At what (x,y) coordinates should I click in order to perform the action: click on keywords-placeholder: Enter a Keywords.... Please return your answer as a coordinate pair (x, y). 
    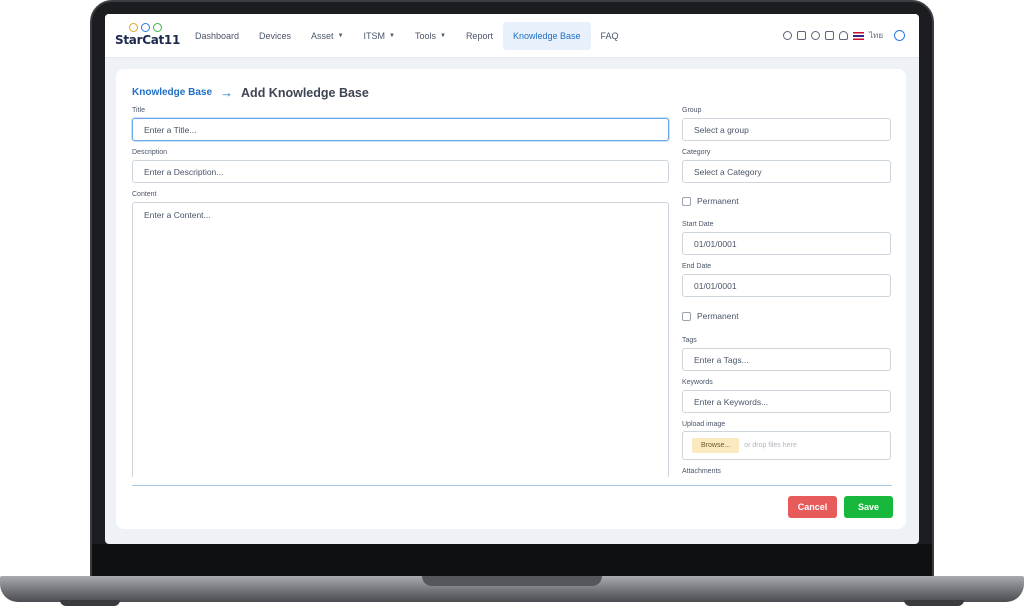
    Looking at the image, I should click on (731, 401).